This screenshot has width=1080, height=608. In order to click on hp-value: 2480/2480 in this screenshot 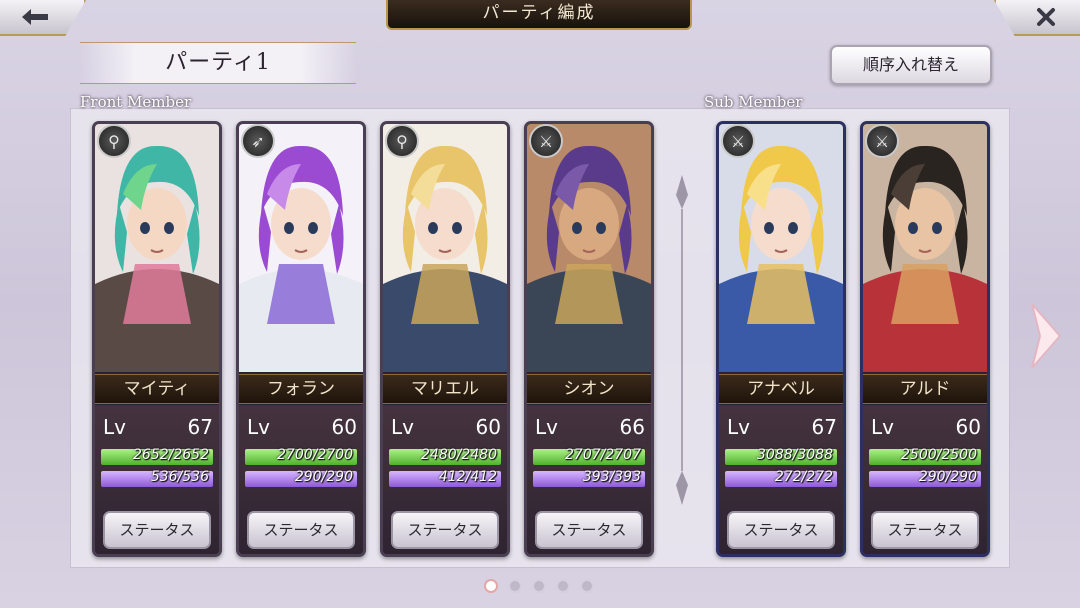, I will do `click(459, 455)`.